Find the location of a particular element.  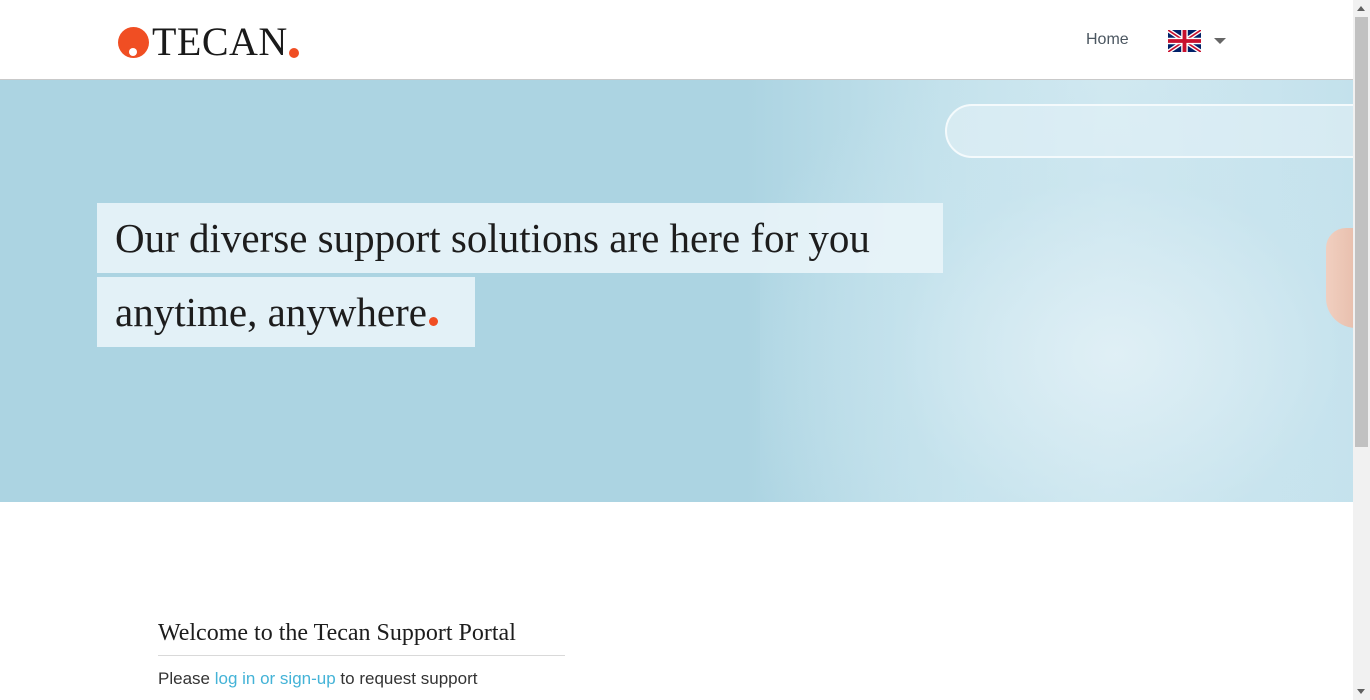

hero-headline-line-2: anytime, anywhere is located at coordinates (286, 312).